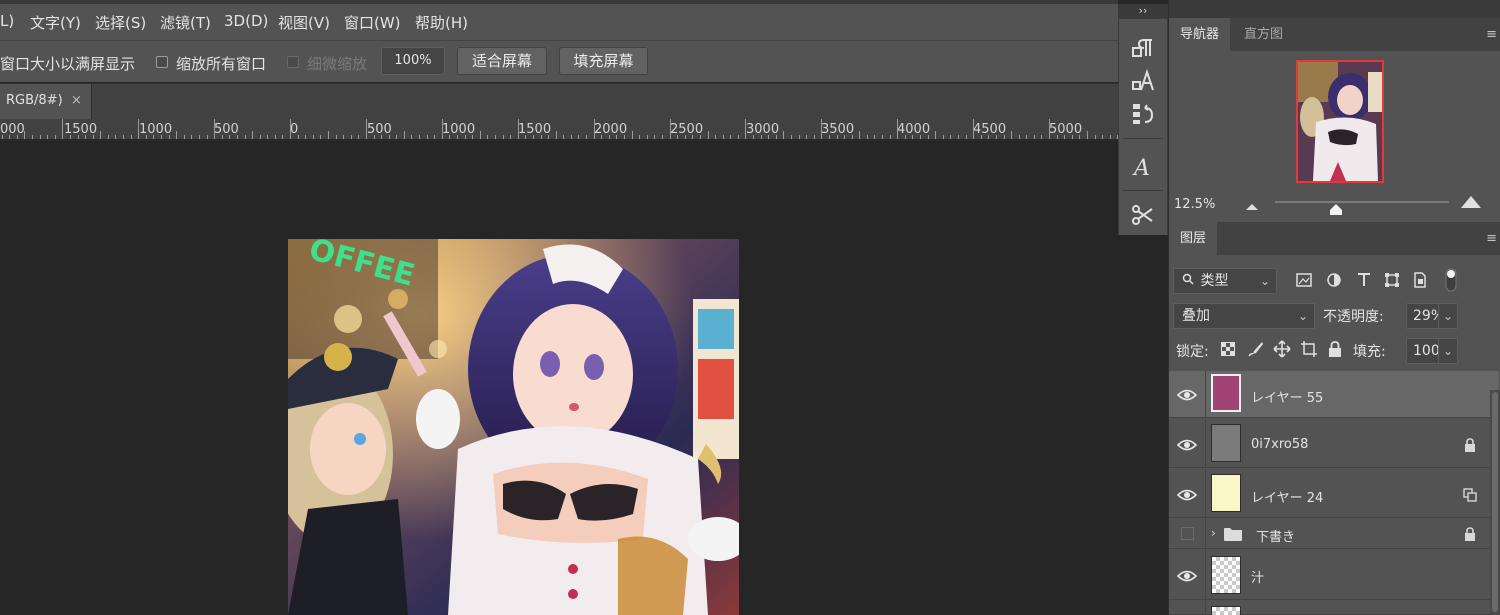  Describe the element at coordinates (1287, 496) in the screenshot. I see `layer-name: レイヤー 24` at that location.